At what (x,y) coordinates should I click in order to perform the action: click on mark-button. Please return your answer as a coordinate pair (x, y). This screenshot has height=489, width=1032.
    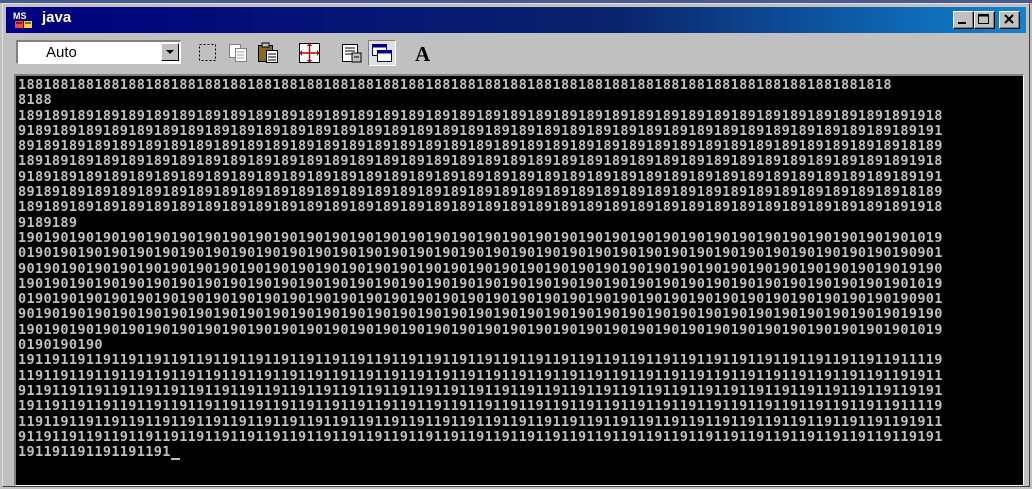
    Looking at the image, I should click on (208, 53).